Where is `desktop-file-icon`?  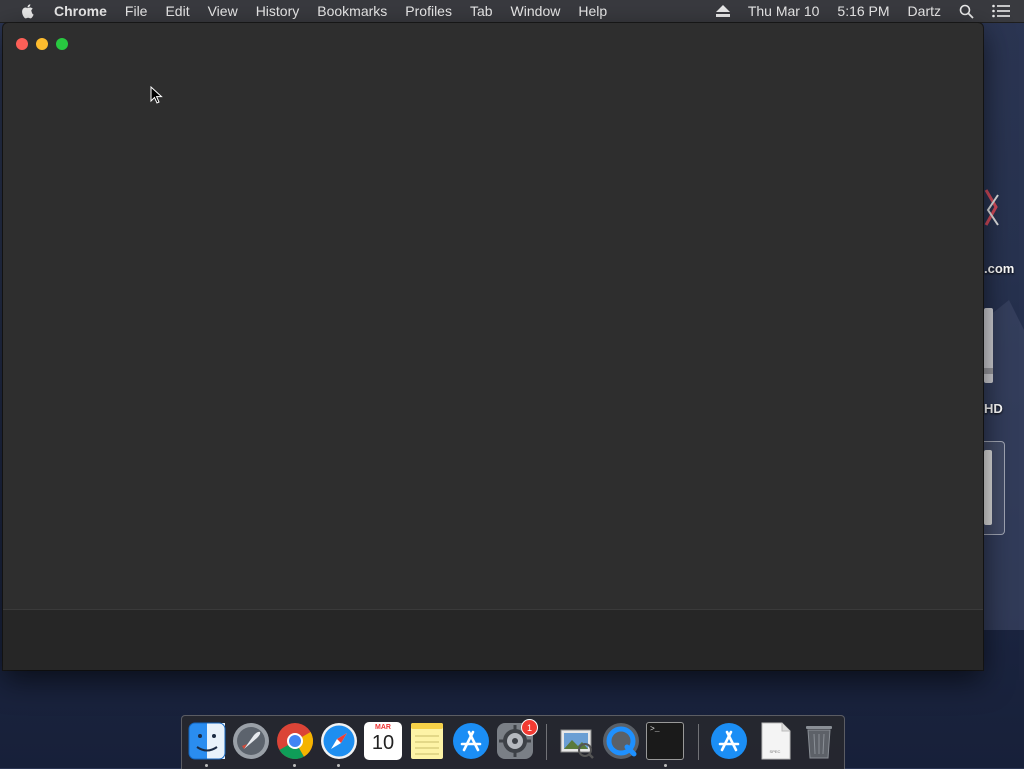 desktop-file-icon is located at coordinates (994, 210).